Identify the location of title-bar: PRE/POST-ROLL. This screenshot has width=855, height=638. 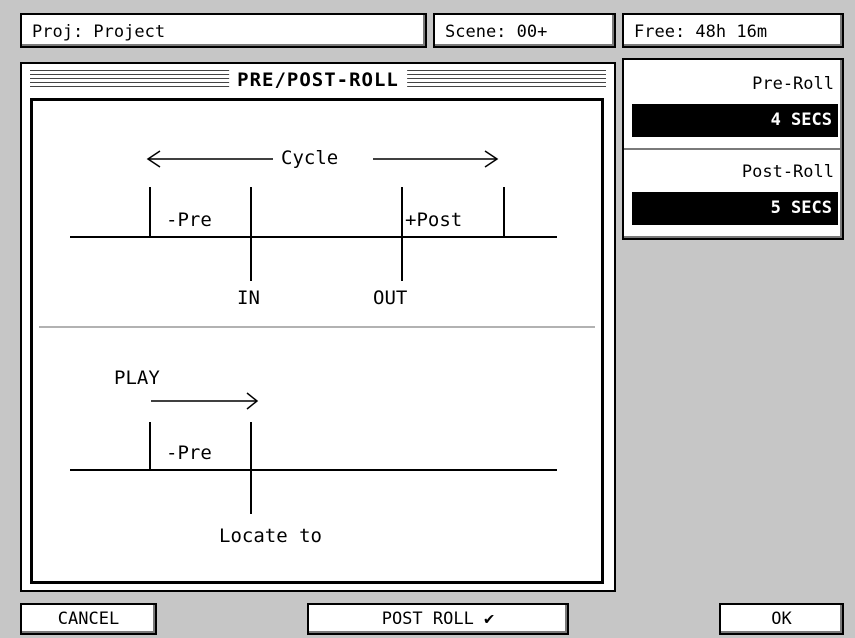
(318, 79).